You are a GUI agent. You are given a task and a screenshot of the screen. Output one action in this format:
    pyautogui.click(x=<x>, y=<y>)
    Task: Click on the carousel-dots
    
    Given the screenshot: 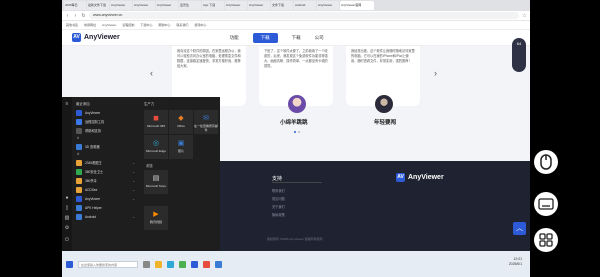 What is the action you would take?
    pyautogui.click(x=297, y=132)
    